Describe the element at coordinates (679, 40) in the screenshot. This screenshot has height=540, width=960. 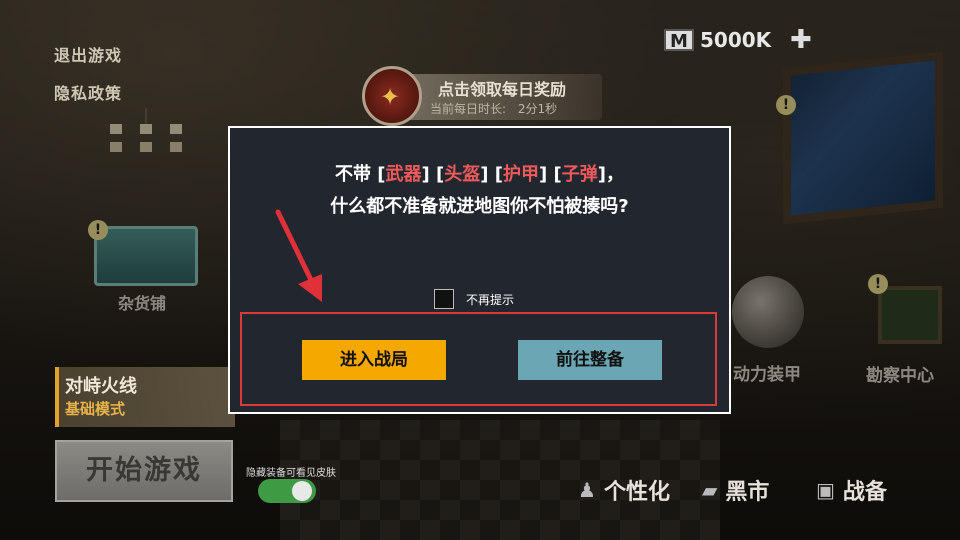
I see `currency-icon: M` at that location.